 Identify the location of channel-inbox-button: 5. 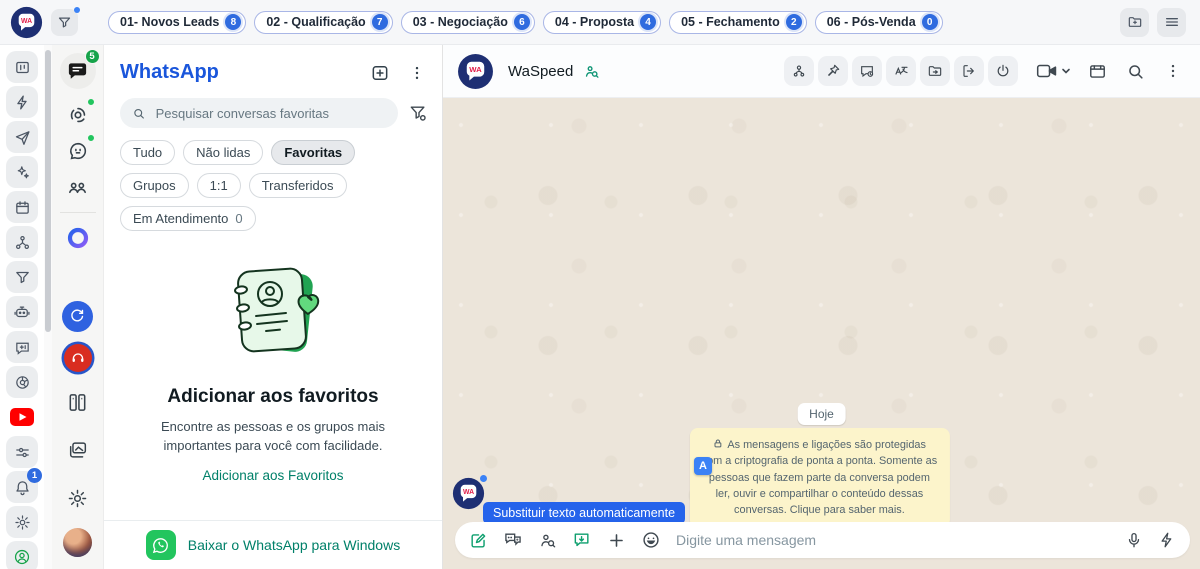
(79, 69).